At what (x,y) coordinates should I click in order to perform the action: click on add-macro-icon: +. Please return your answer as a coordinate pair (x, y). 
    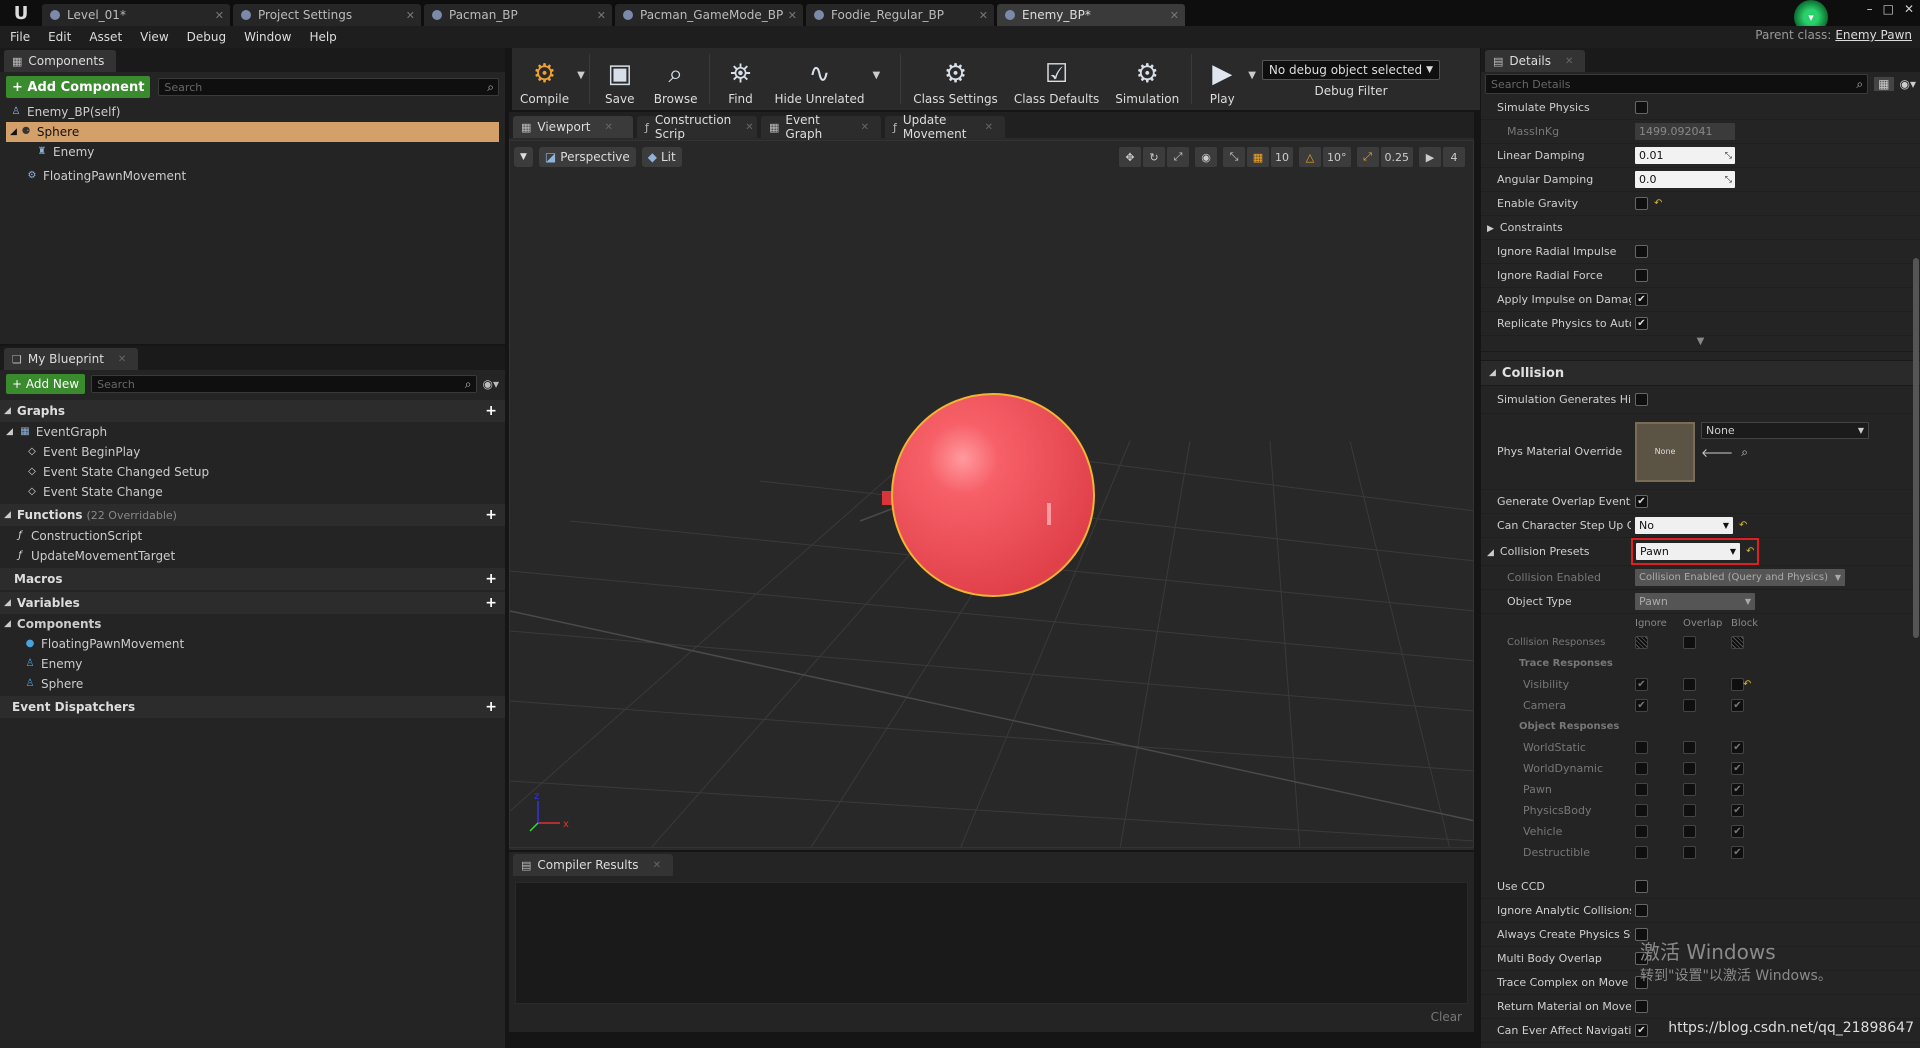
    Looking at the image, I should click on (491, 579).